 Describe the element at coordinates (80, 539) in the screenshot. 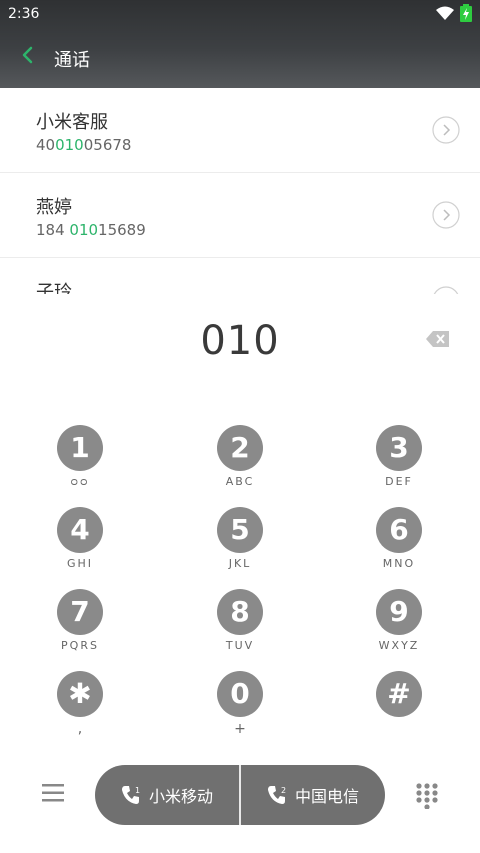

I see `dial-key-4: 4 GHI` at that location.